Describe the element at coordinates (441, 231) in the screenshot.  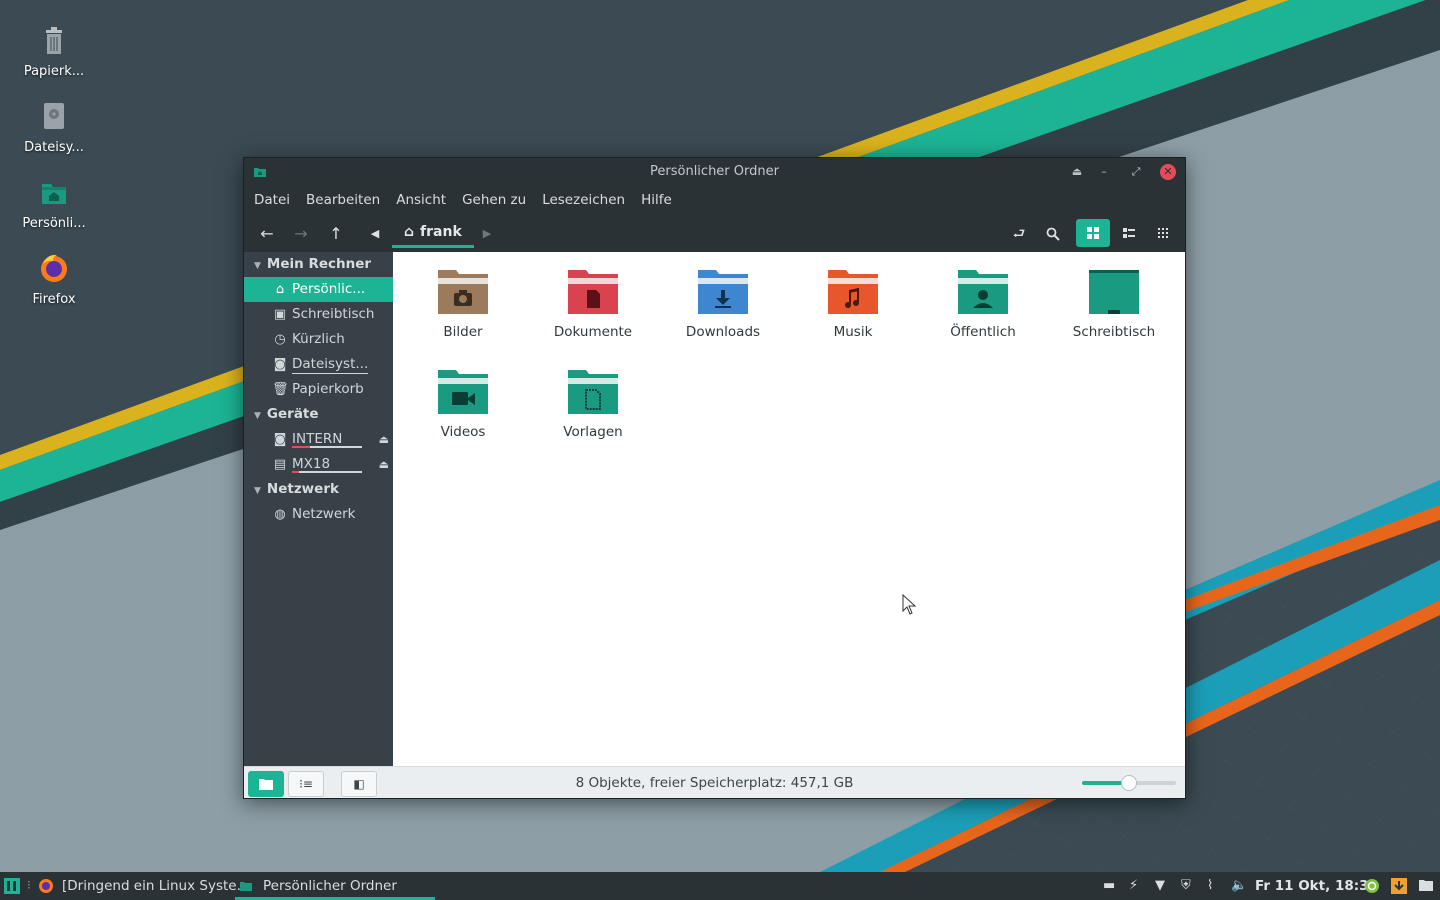
I see `breadcrumb-label: frank` at that location.